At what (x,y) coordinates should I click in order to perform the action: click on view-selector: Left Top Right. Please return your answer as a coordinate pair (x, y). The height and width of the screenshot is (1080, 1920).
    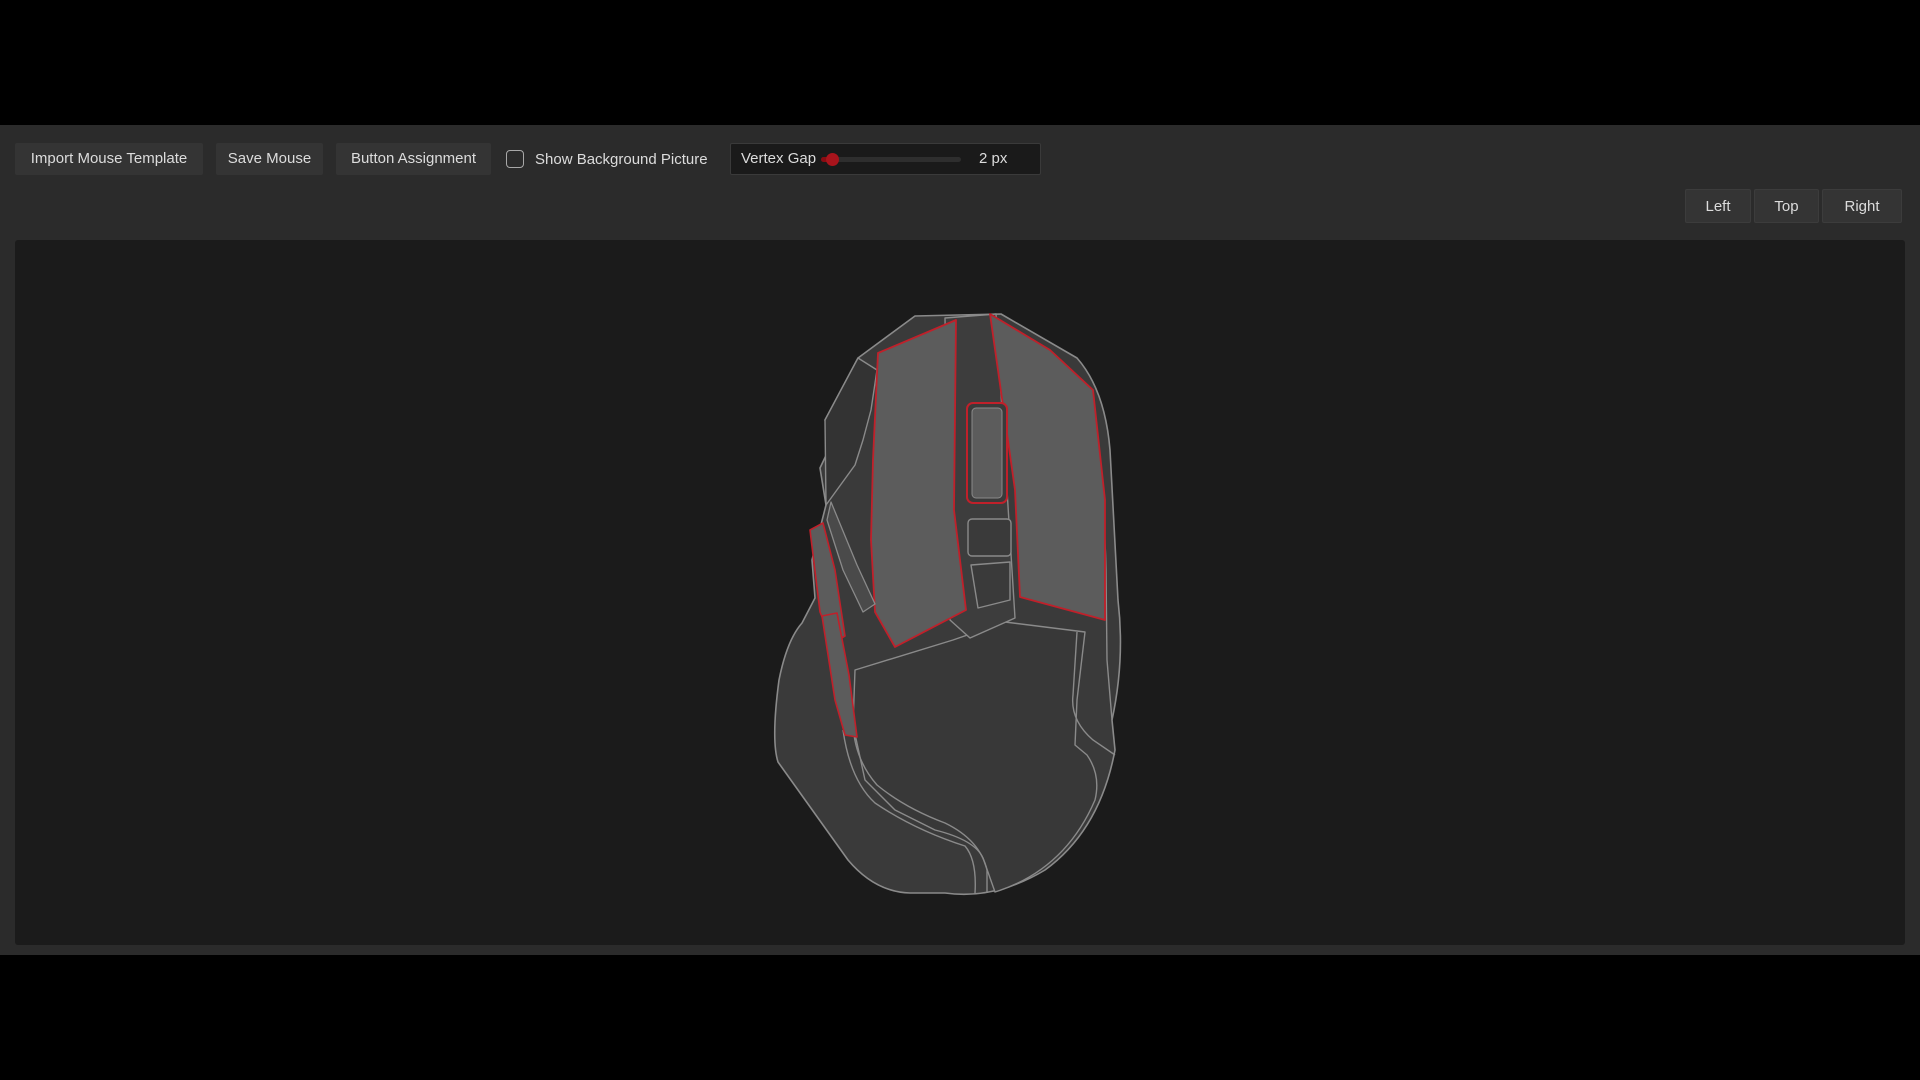
    Looking at the image, I should click on (1793, 206).